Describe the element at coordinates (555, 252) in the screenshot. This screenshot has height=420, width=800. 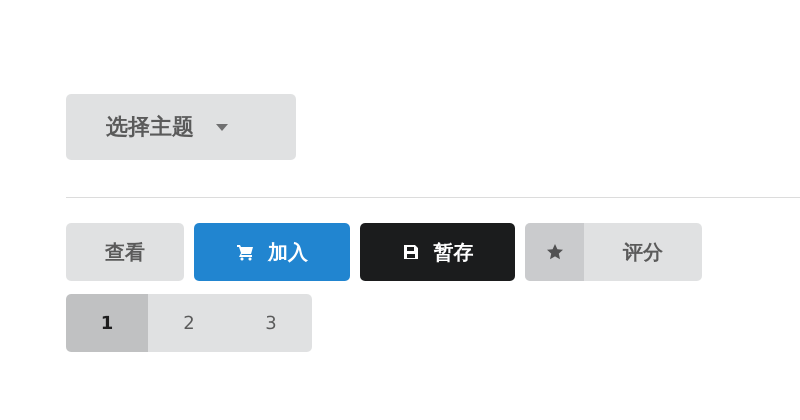
I see `star-icon` at that location.